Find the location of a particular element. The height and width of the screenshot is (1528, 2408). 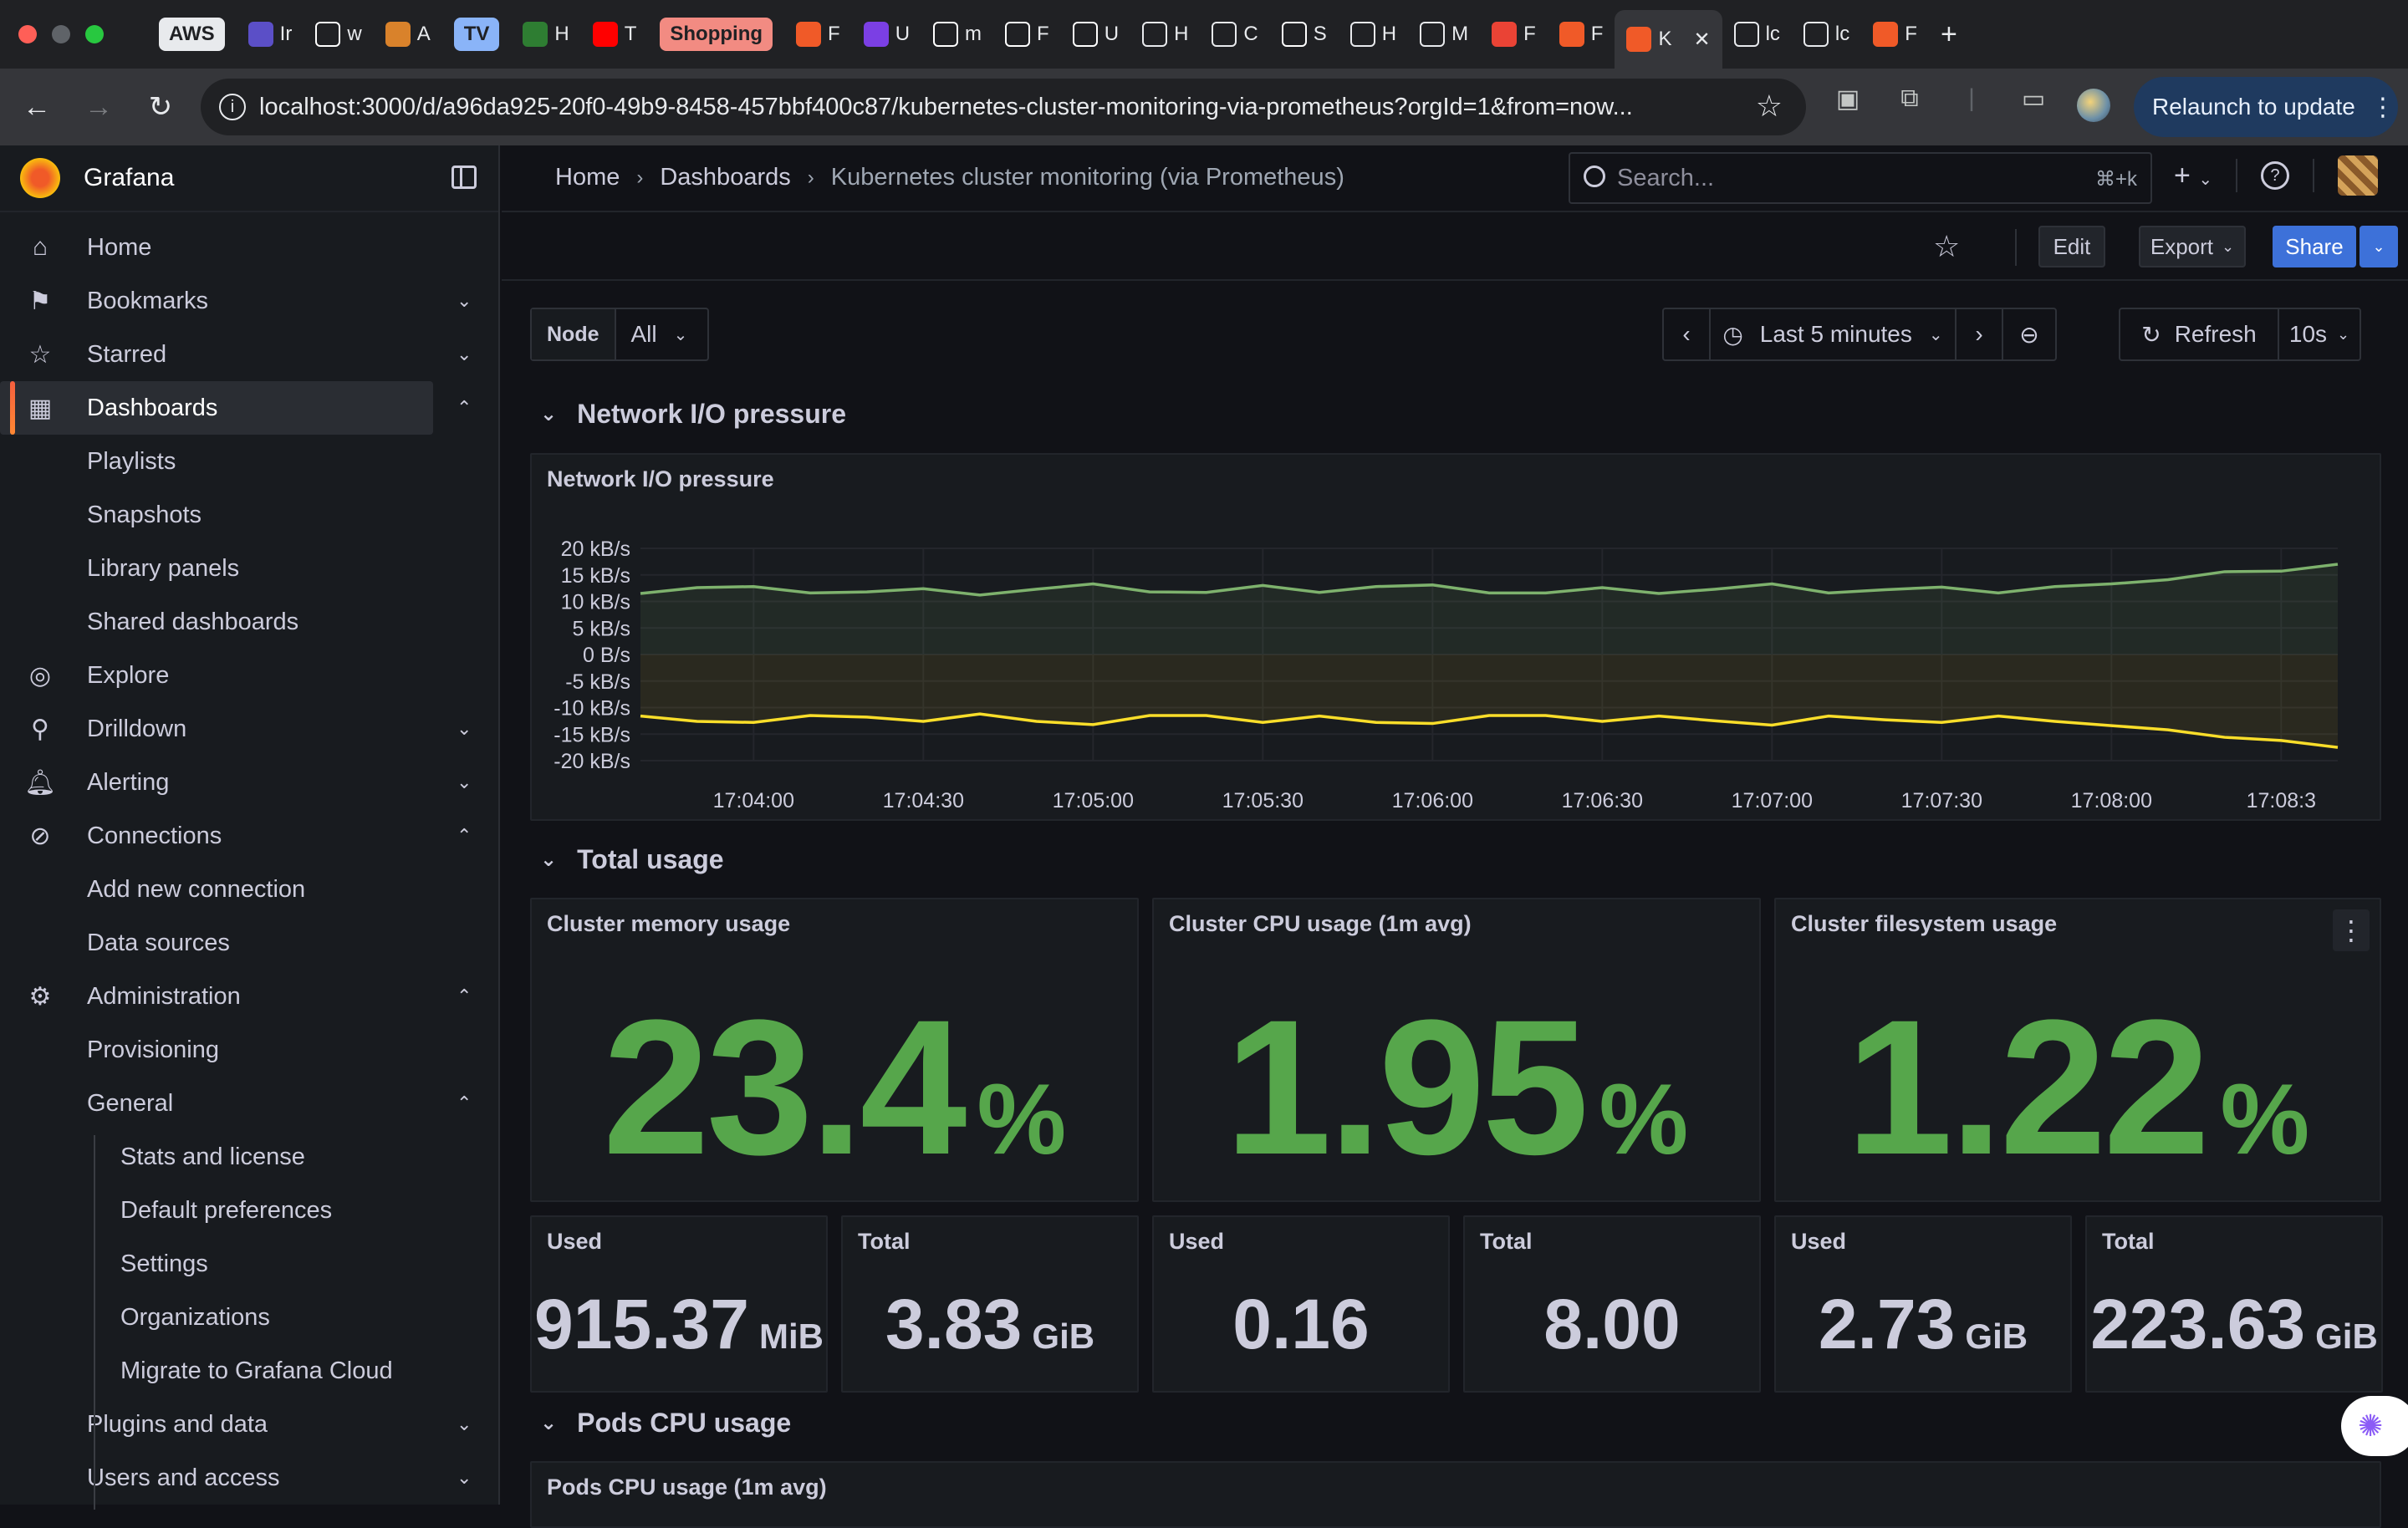

grafana-logo-icon is located at coordinates (40, 178).